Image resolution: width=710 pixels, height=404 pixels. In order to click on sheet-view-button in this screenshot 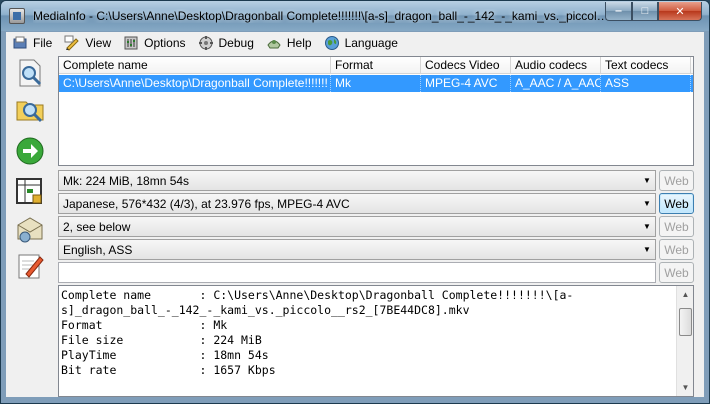, I will do `click(30, 191)`.